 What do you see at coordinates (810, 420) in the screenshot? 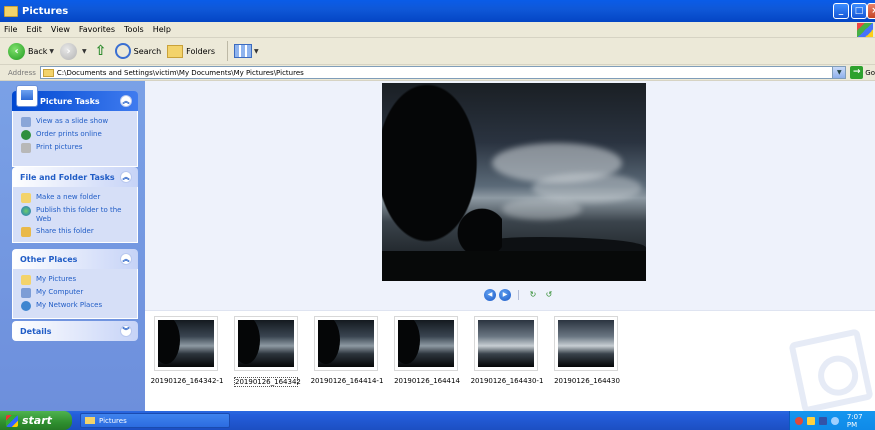
I see `tray-security-icon` at bounding box center [810, 420].